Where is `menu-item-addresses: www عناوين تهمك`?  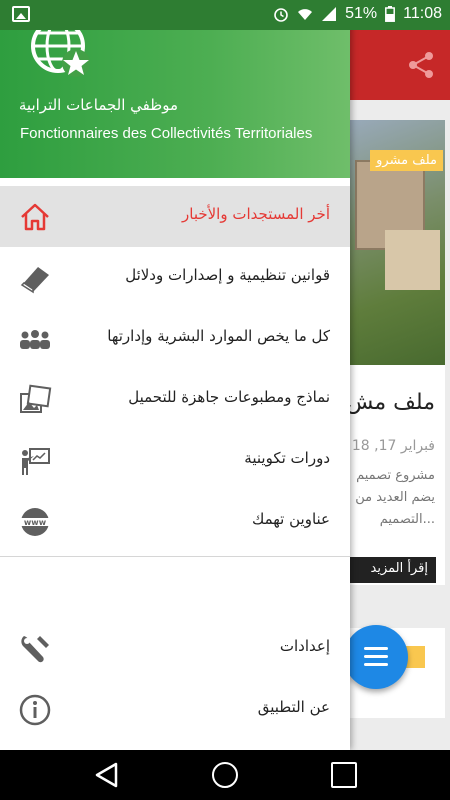 menu-item-addresses: www عناوين تهمك is located at coordinates (175, 521).